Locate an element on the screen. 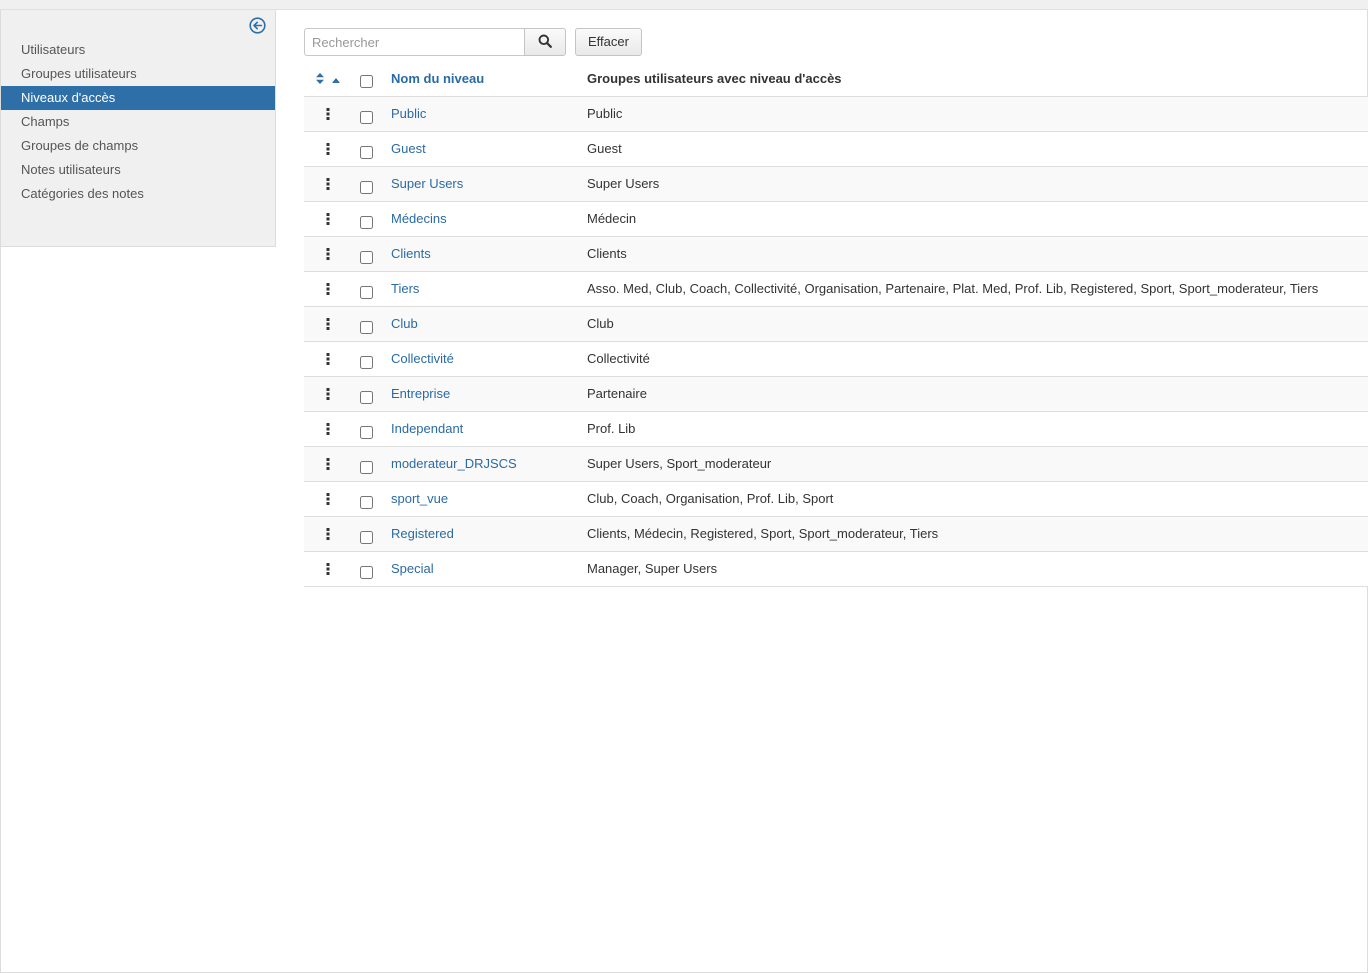  level-groups-text: Clients is located at coordinates (607, 253).